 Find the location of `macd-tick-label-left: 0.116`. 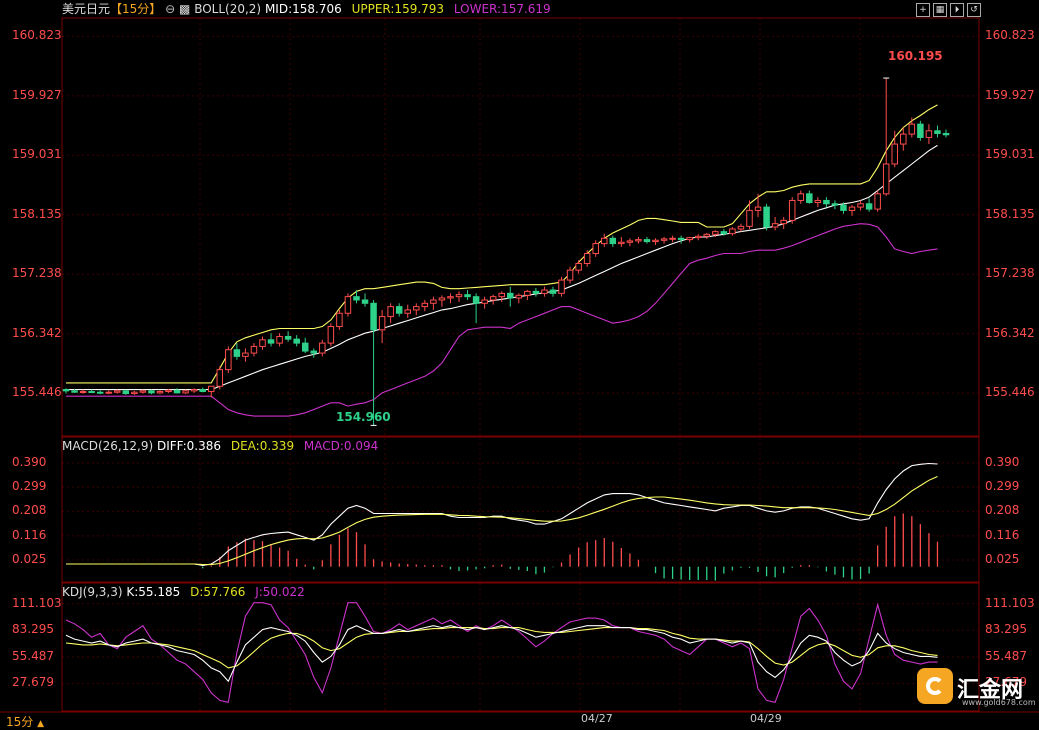

macd-tick-label-left: 0.116 is located at coordinates (29, 534).